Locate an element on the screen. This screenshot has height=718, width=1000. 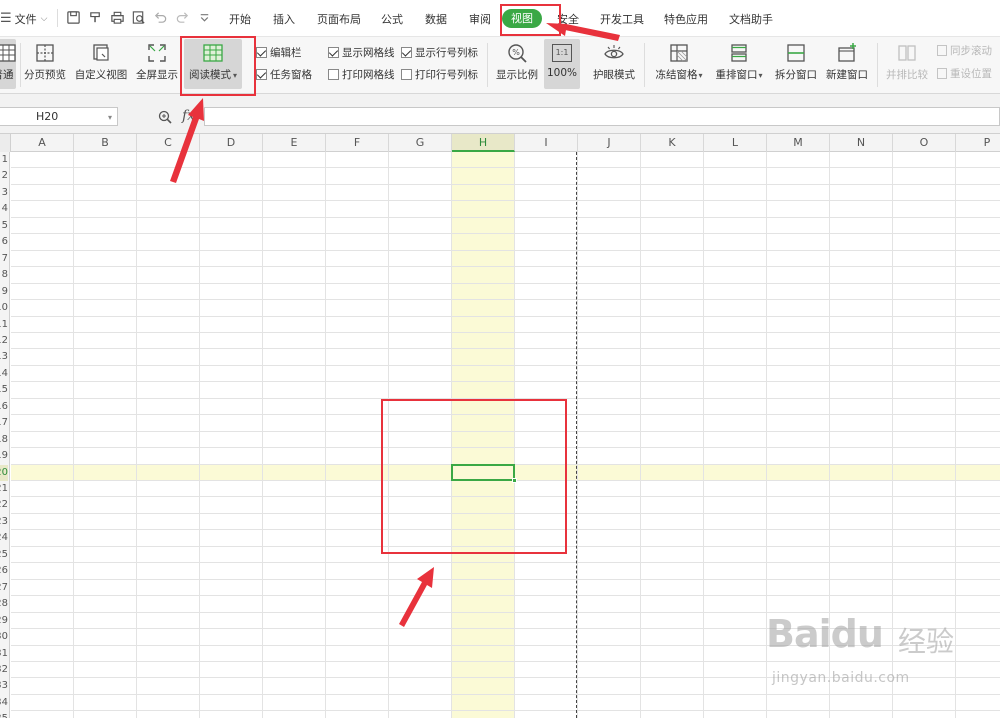
print-gridlines-checkbox: 打印网格线 is located at coordinates (361, 74).